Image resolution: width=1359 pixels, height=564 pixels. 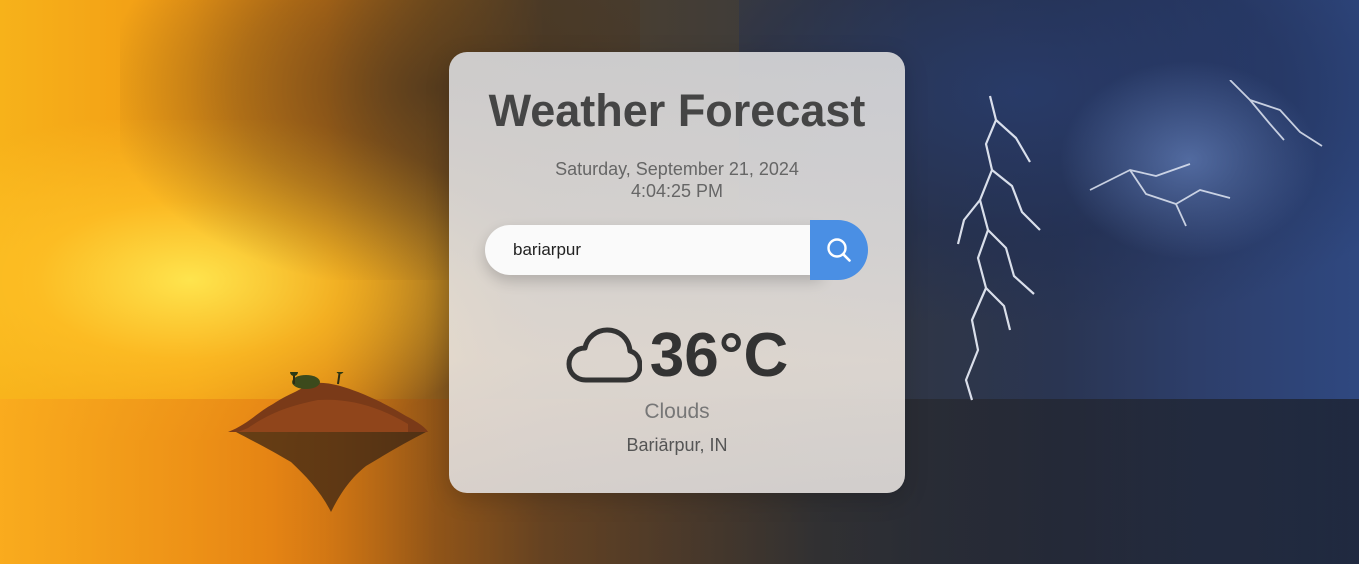 What do you see at coordinates (677, 445) in the screenshot?
I see `weather-location: Bariārpur, IN` at bounding box center [677, 445].